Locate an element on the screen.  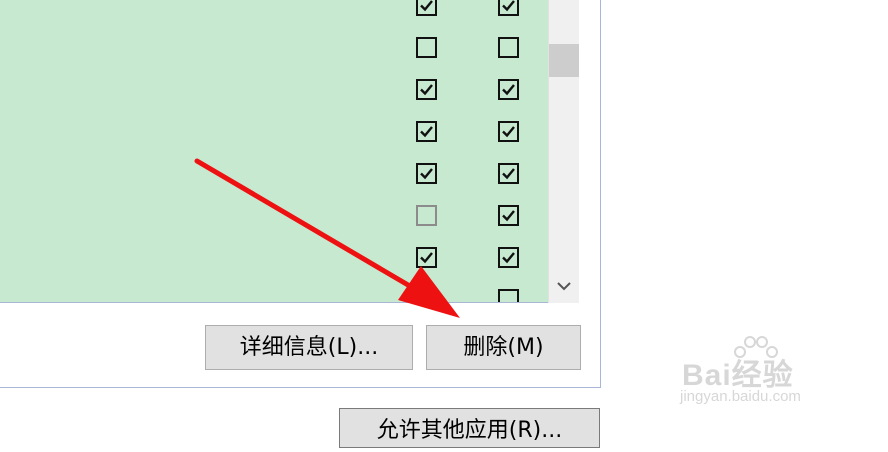
scroll-down-button is located at coordinates (564, 286).